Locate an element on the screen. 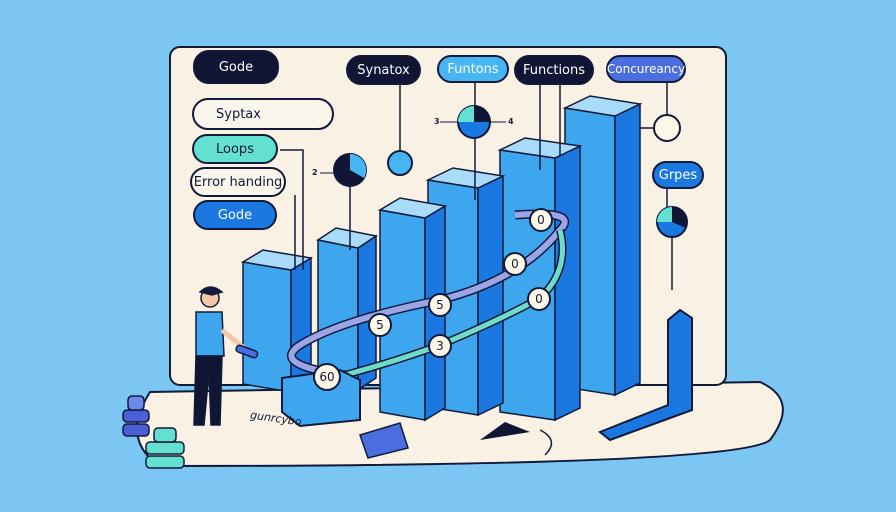  label-code-blue: Gode is located at coordinates (235, 215).